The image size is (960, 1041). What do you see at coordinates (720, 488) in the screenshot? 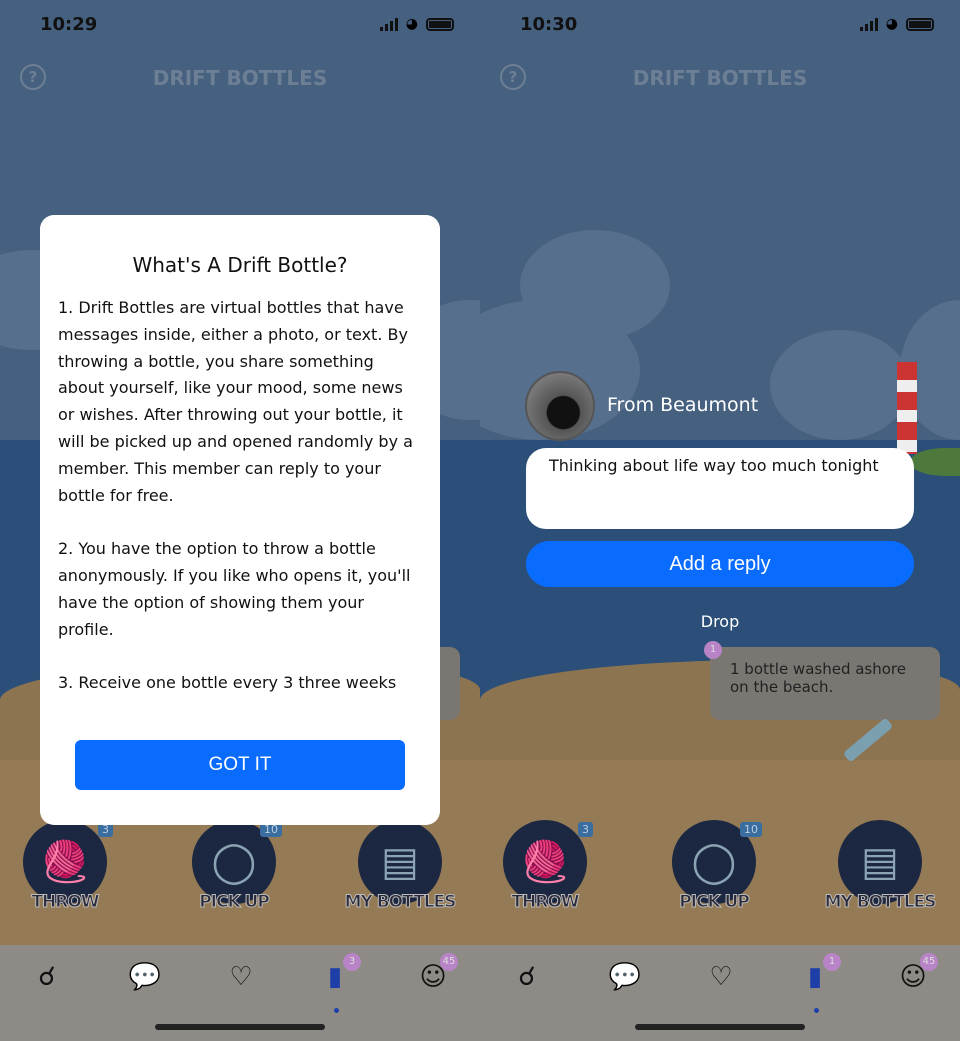
I see `bottle-message: Thinking about life way too much tonight` at bounding box center [720, 488].